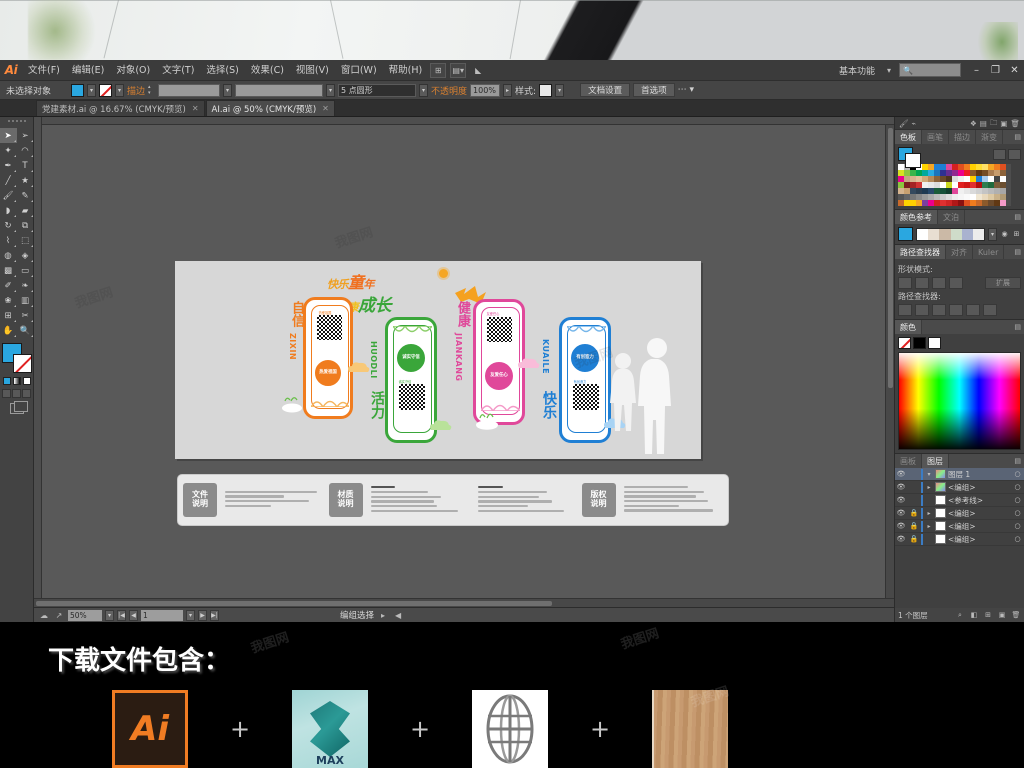 Image resolution: width=1024 pixels, height=768 pixels. I want to click on tab-gradient: 渐变, so click(989, 137).